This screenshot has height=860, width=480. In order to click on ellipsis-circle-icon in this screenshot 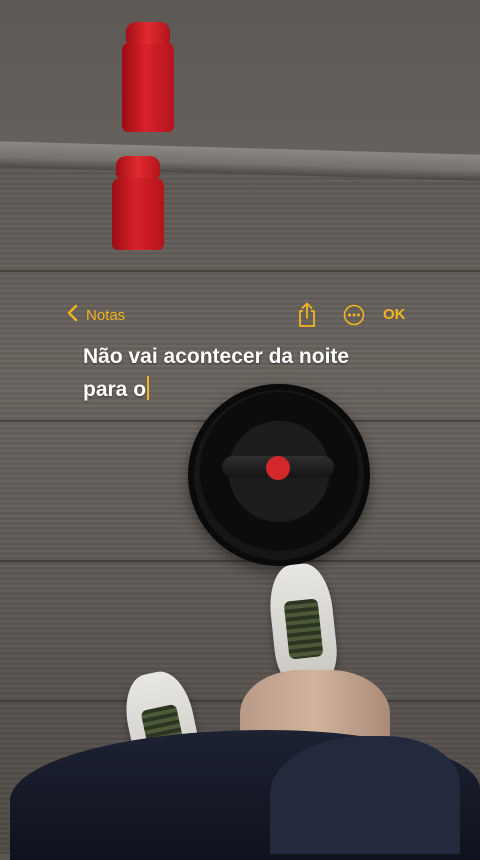, I will do `click(354, 317)`.